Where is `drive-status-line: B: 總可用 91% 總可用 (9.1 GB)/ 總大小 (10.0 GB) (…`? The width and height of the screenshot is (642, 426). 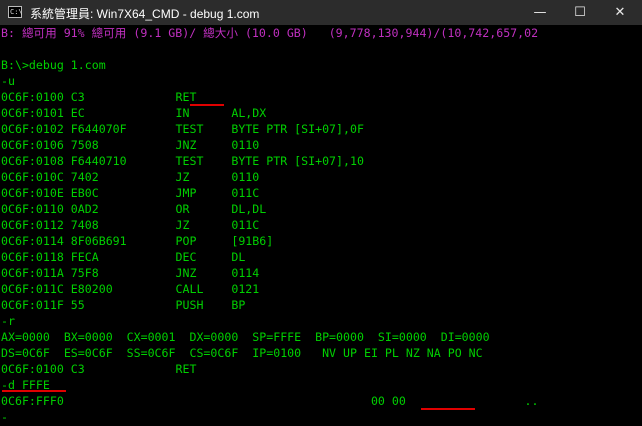 drive-status-line: B: 總可用 91% 總可用 (9.1 GB)/ 總大小 (10.0 GB) (… is located at coordinates (270, 33).